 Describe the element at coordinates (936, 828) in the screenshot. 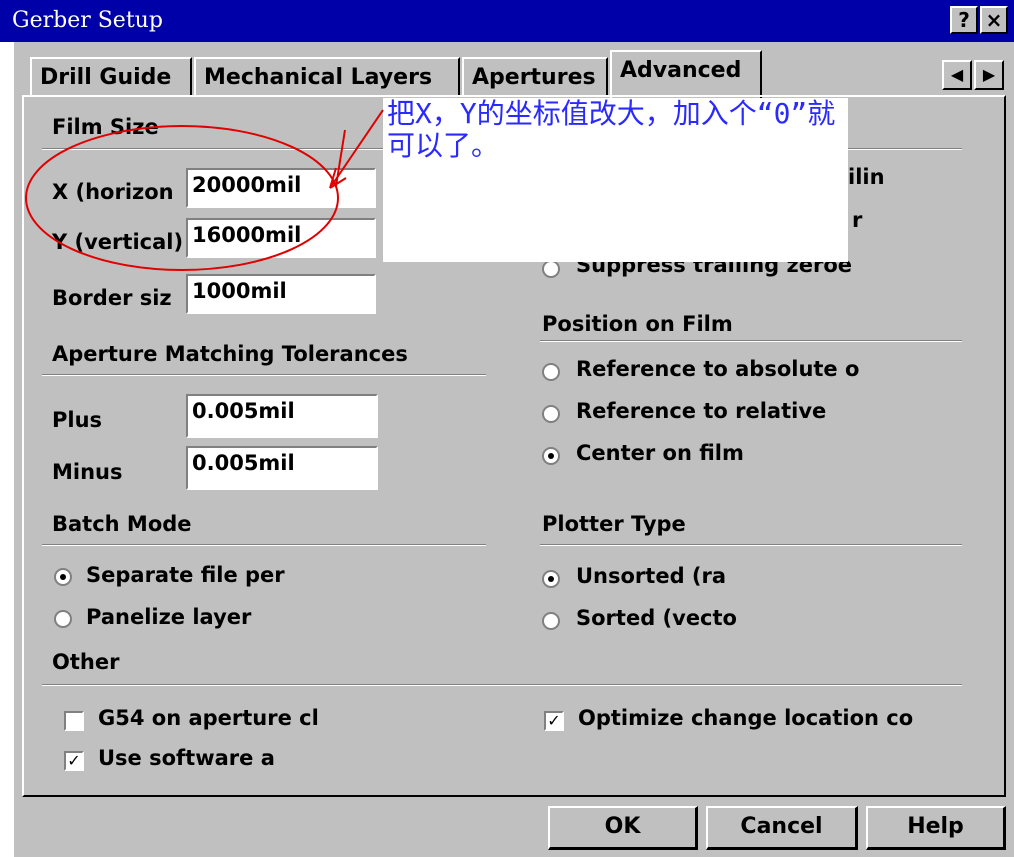

I see `help-button: Help` at that location.